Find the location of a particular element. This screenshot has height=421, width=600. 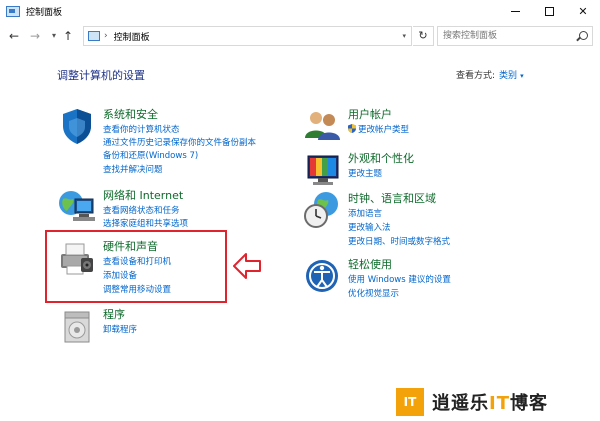

link-file-history-backup: 通过文件历史记录保存你的文件备份副本 is located at coordinates (179, 142).